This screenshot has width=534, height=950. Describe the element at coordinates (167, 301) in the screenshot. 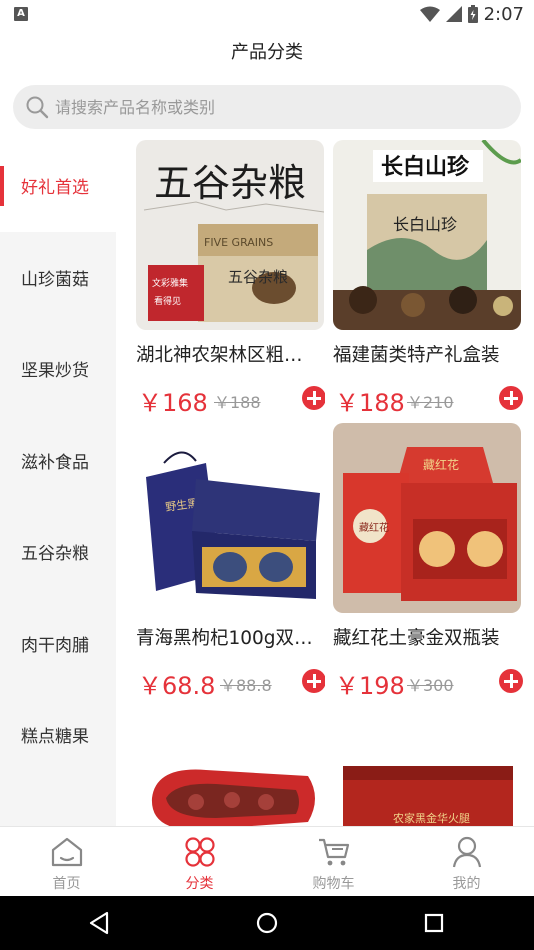

I see `product-image-stamp-2: 看得见` at that location.